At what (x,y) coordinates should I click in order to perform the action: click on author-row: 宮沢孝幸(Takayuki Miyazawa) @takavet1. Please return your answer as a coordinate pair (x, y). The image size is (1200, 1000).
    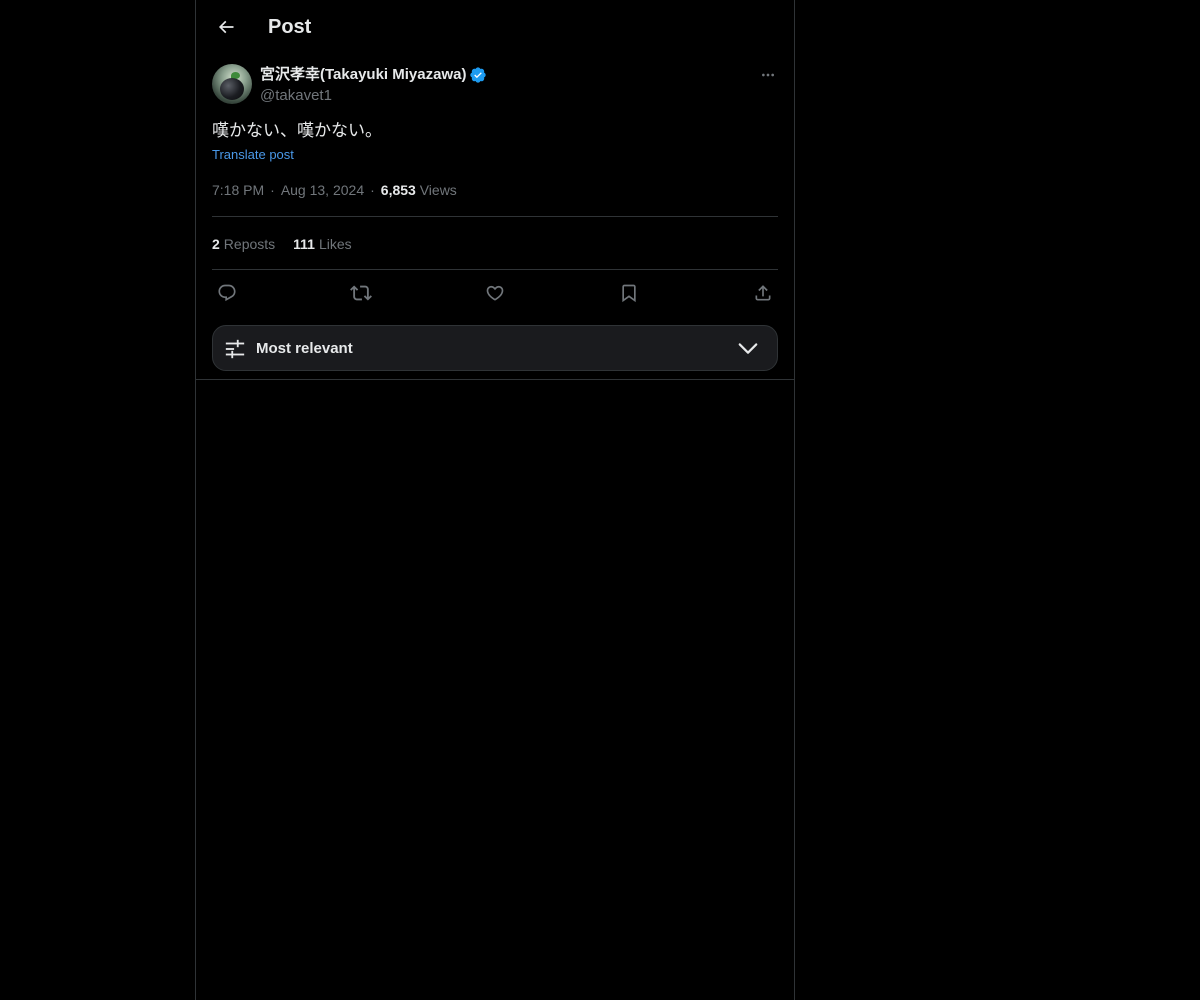
    Looking at the image, I should click on (495, 85).